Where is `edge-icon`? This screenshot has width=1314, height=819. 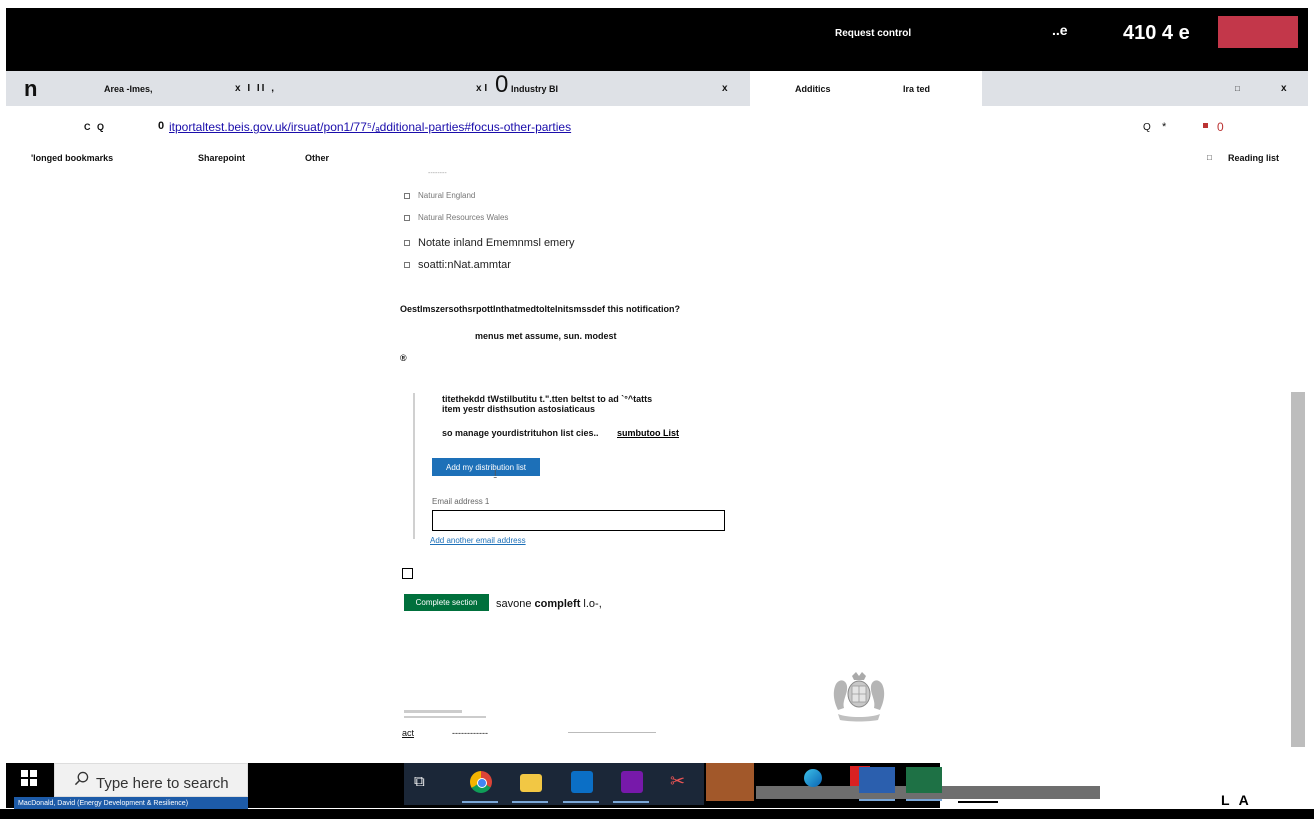 edge-icon is located at coordinates (813, 778).